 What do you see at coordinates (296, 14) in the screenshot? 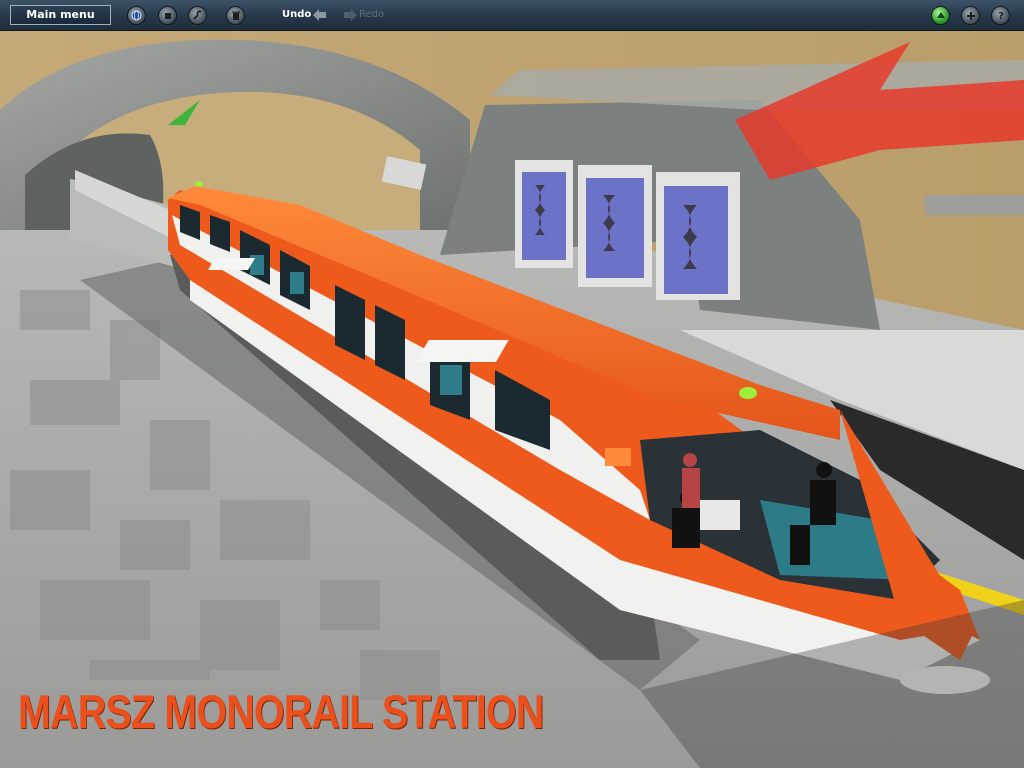
I see `undo-button: Undo` at bounding box center [296, 14].